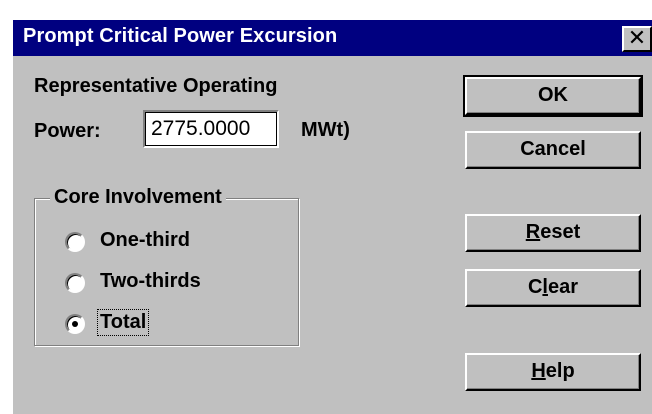 The height and width of the screenshot is (414, 652). I want to click on power-input, so click(211, 129).